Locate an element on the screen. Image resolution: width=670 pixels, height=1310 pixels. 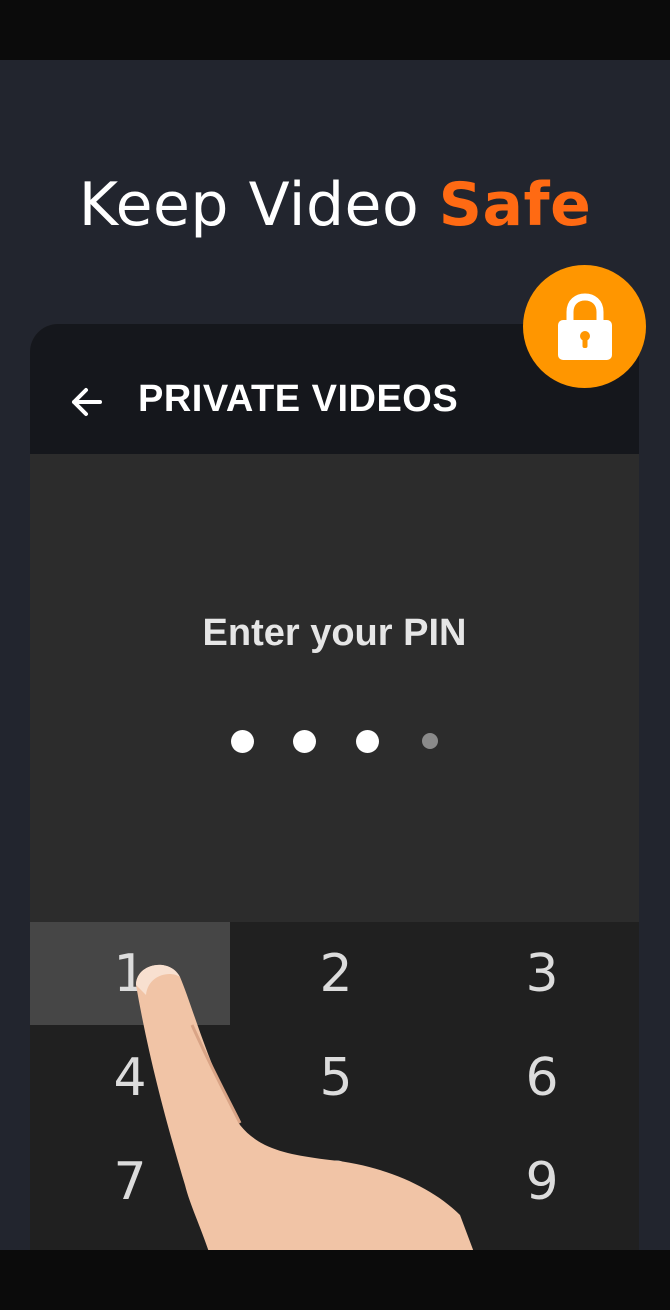
lock-badge is located at coordinates (584, 326).